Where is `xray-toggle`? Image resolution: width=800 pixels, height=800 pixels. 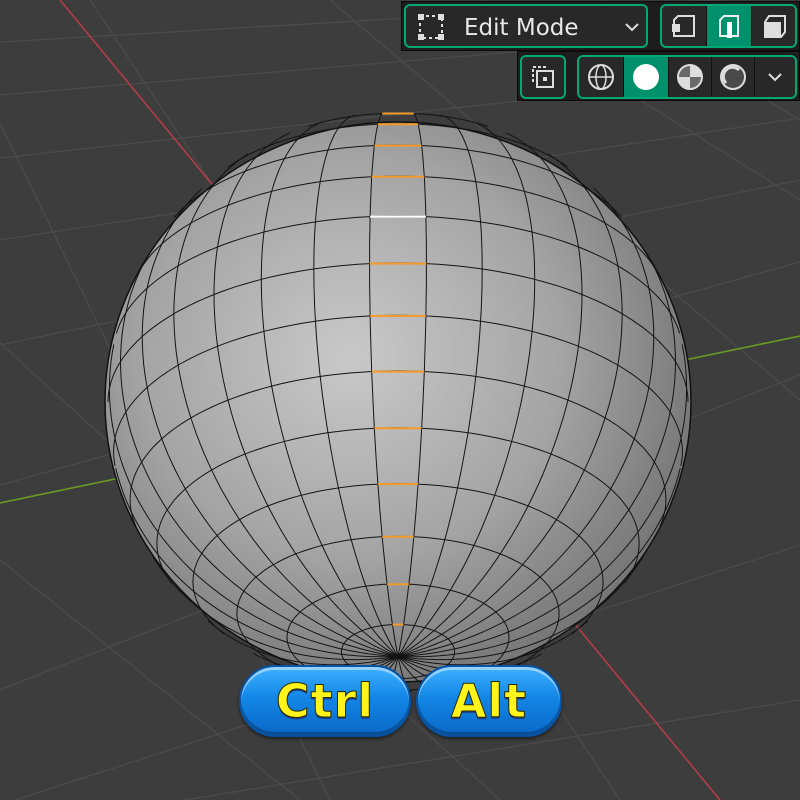
xray-toggle is located at coordinates (543, 77).